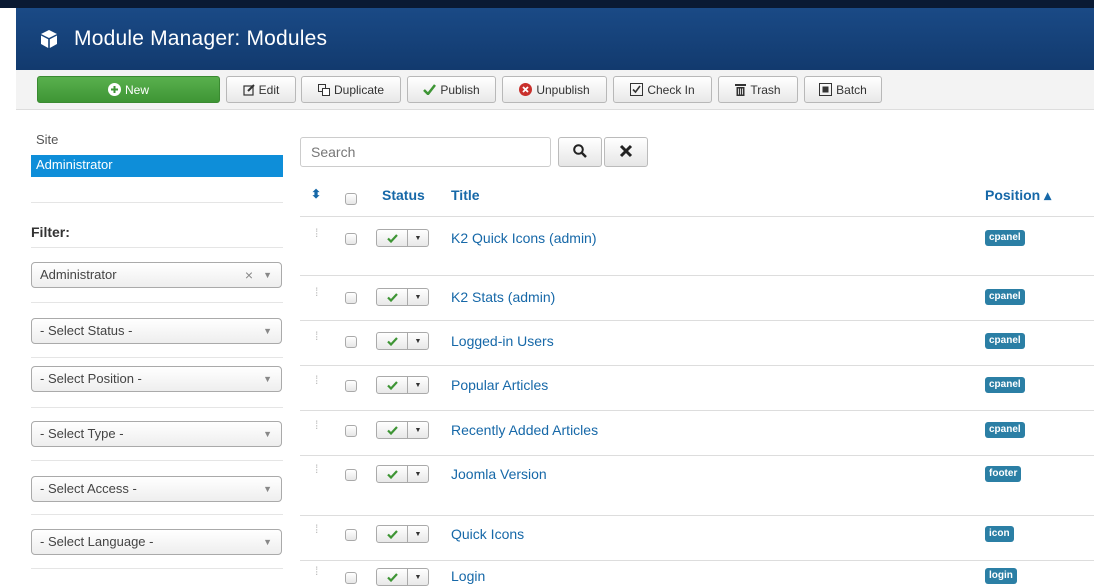  What do you see at coordinates (465, 195) in the screenshot?
I see `title-column-header: Title` at bounding box center [465, 195].